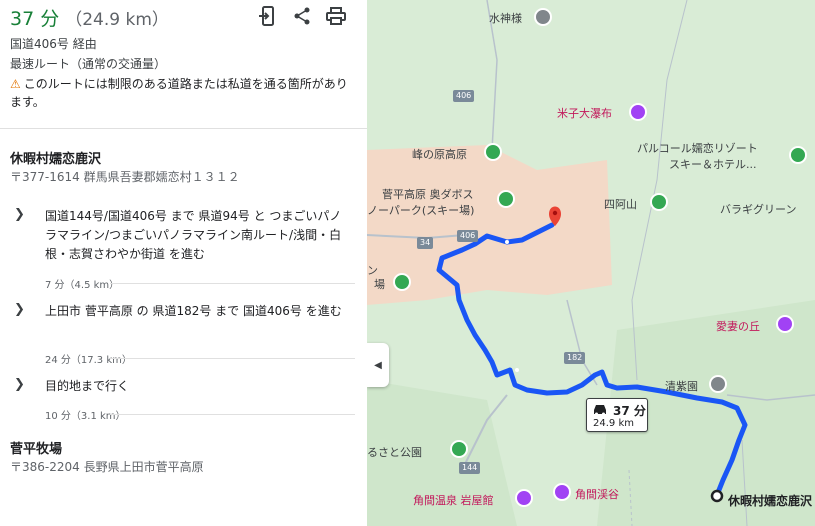 The height and width of the screenshot is (526, 815). What do you see at coordinates (179, 93) in the screenshot?
I see `warning-text: このルートには制限のある道路または私道を通る箇所があります。` at bounding box center [179, 93].